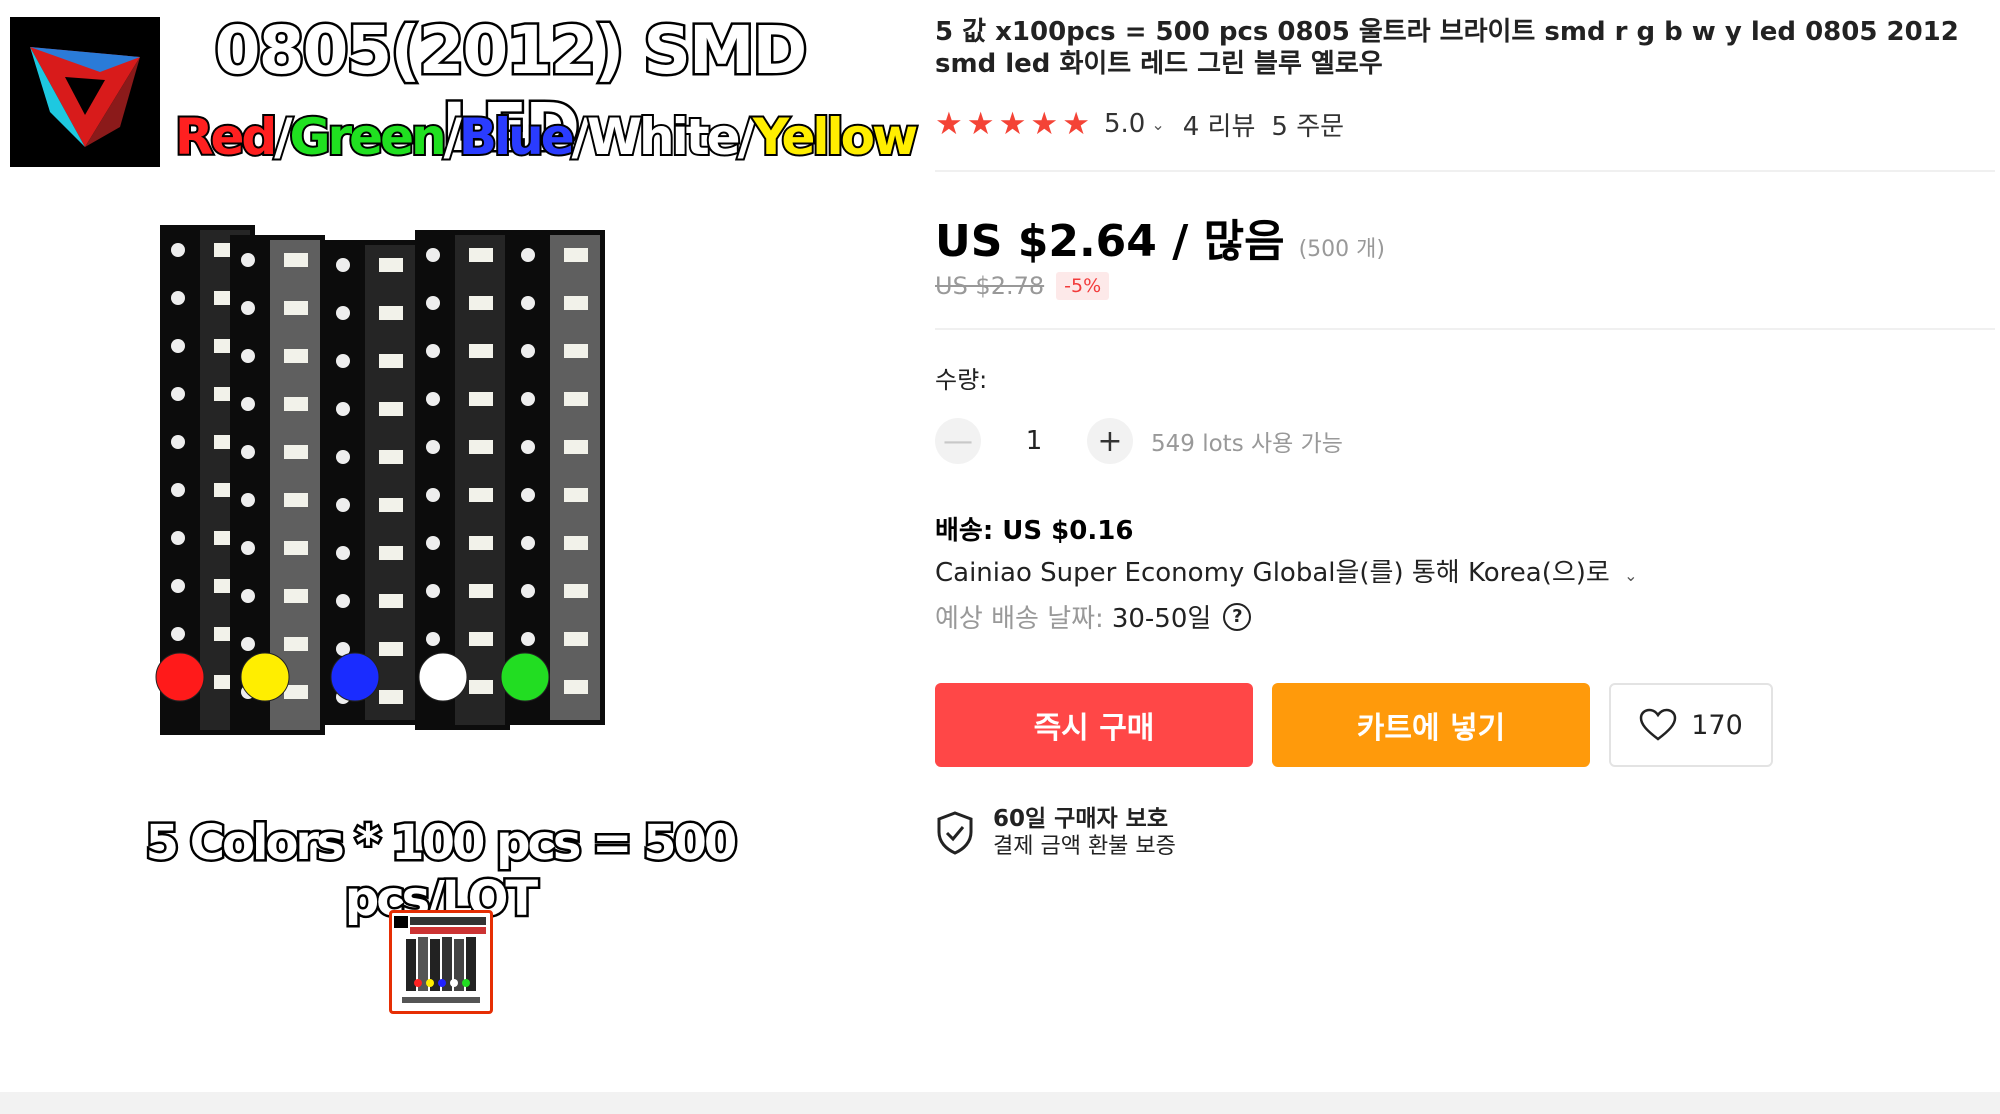  Describe the element at coordinates (1124, 124) in the screenshot. I see `rating-value: 5.0` at that location.